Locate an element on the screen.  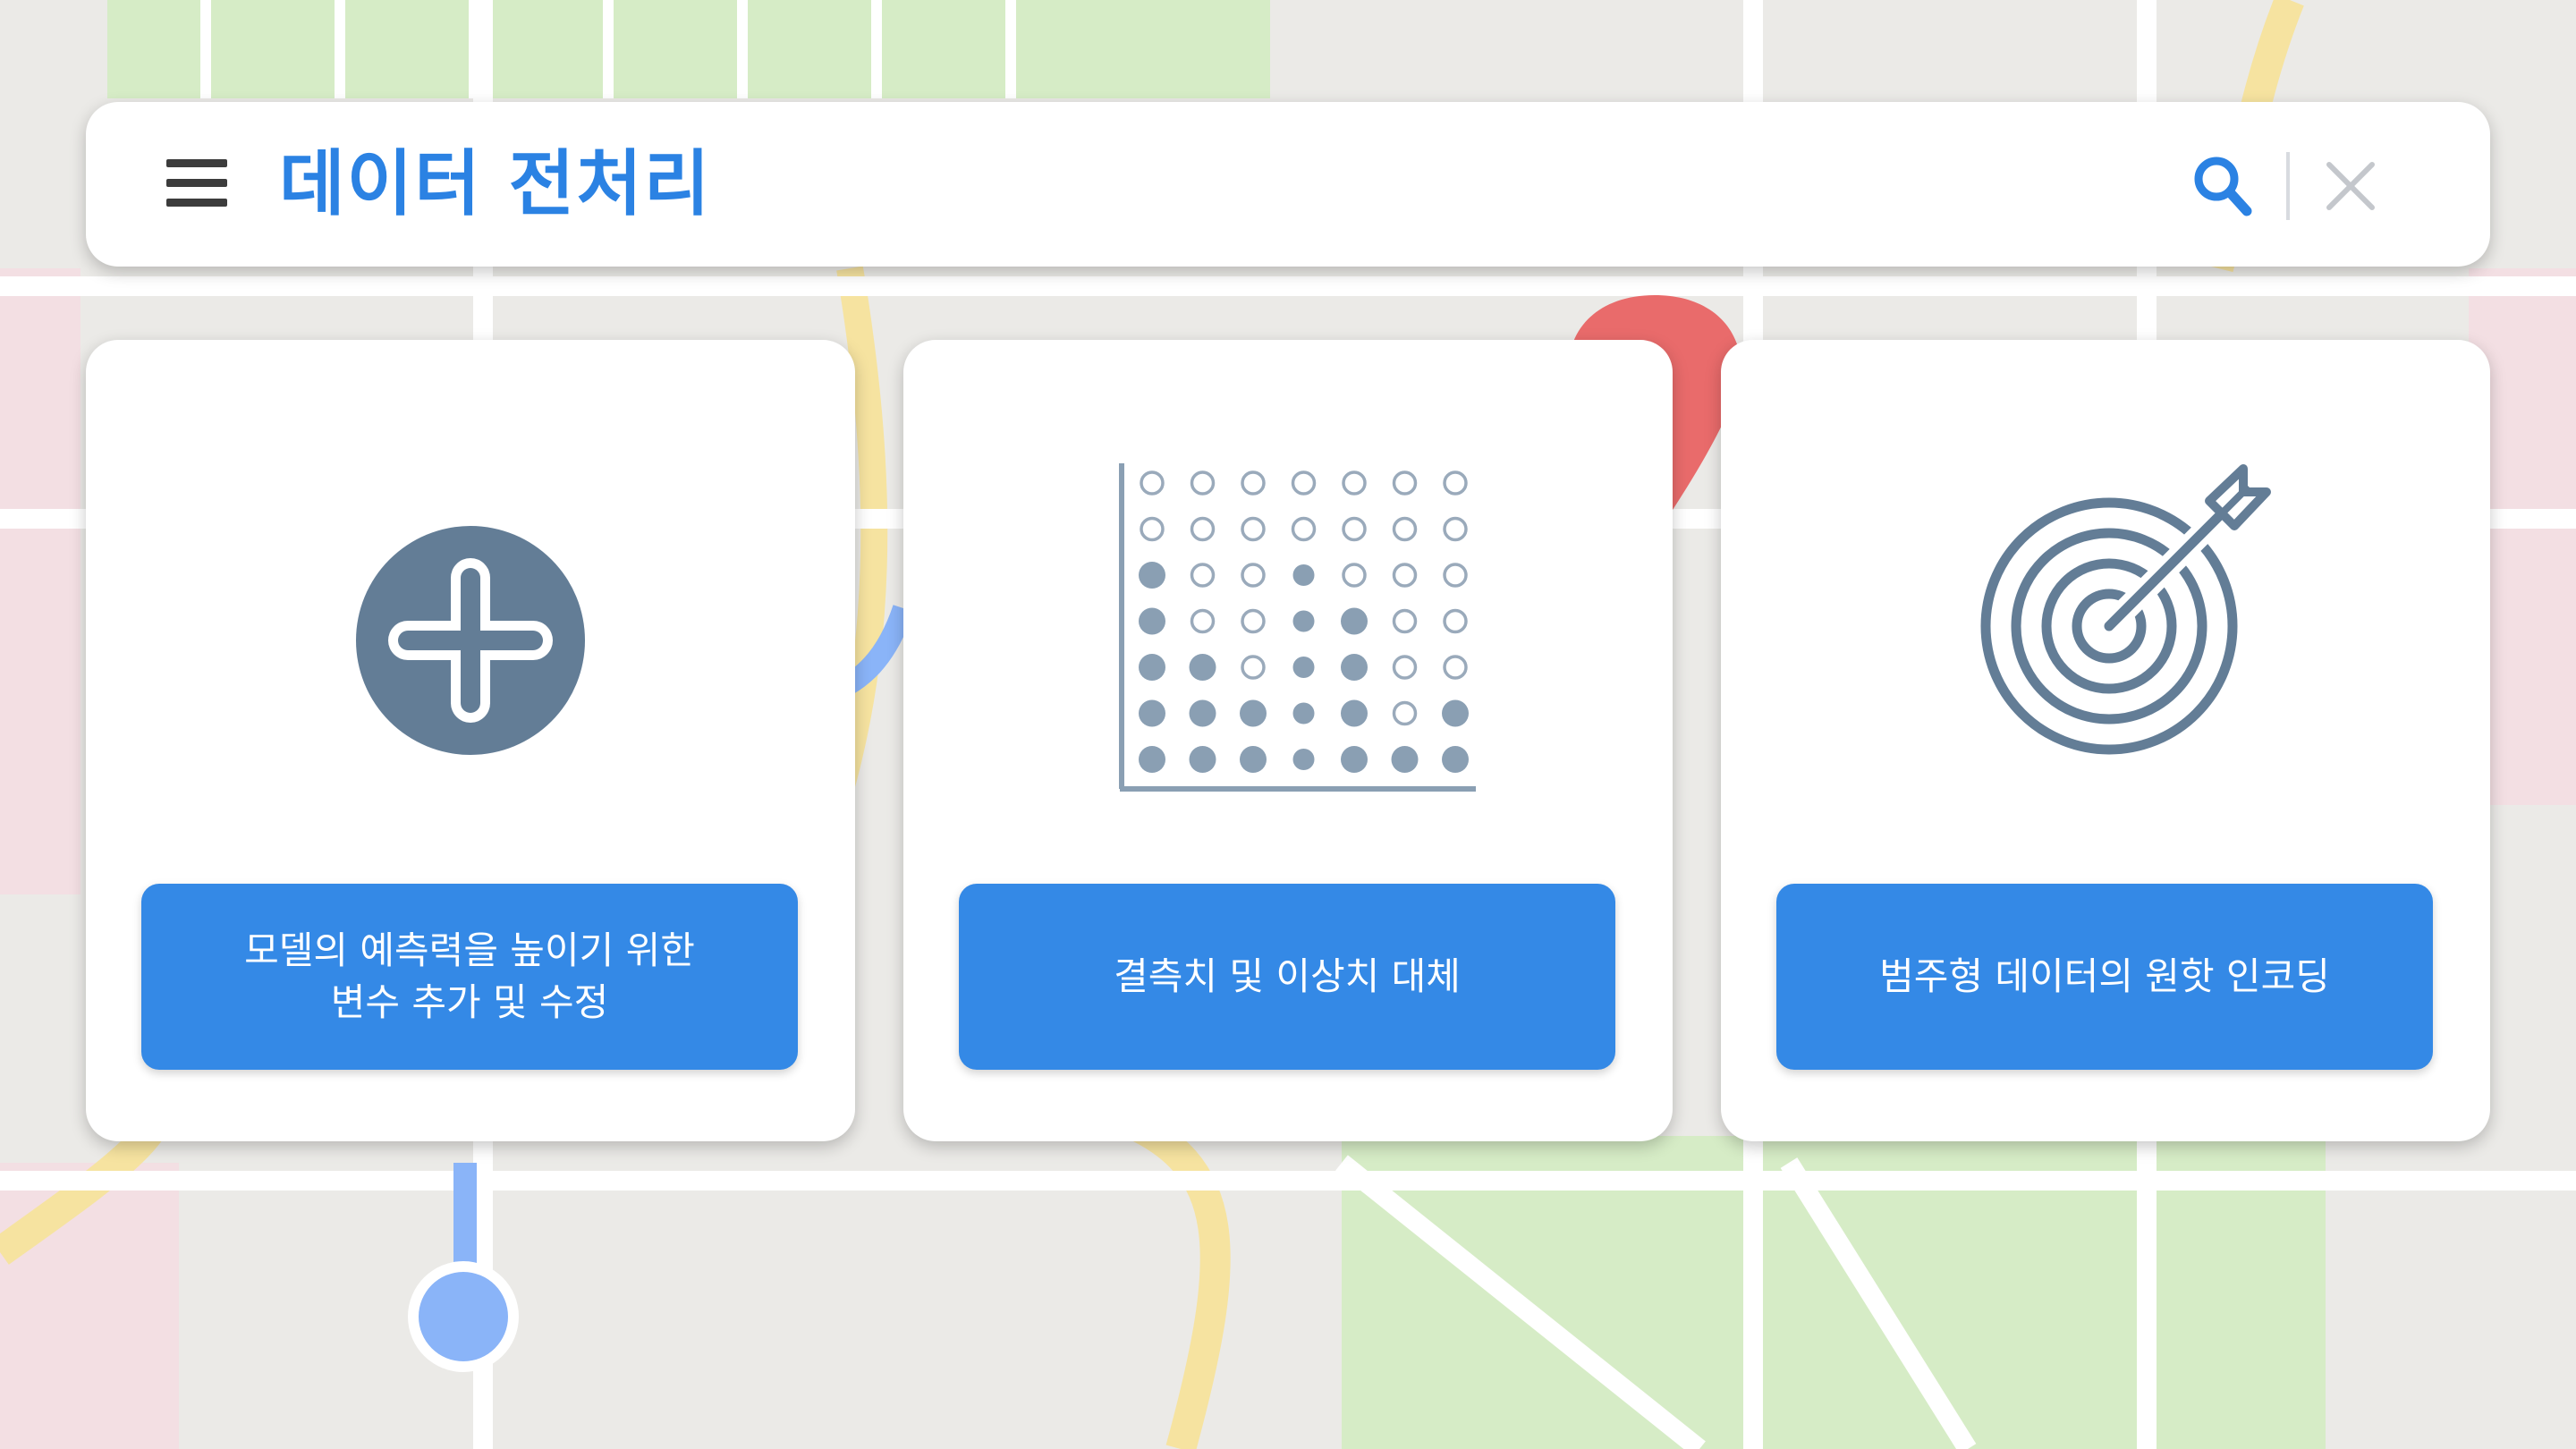
hamburger-menu-icon is located at coordinates (198, 184).